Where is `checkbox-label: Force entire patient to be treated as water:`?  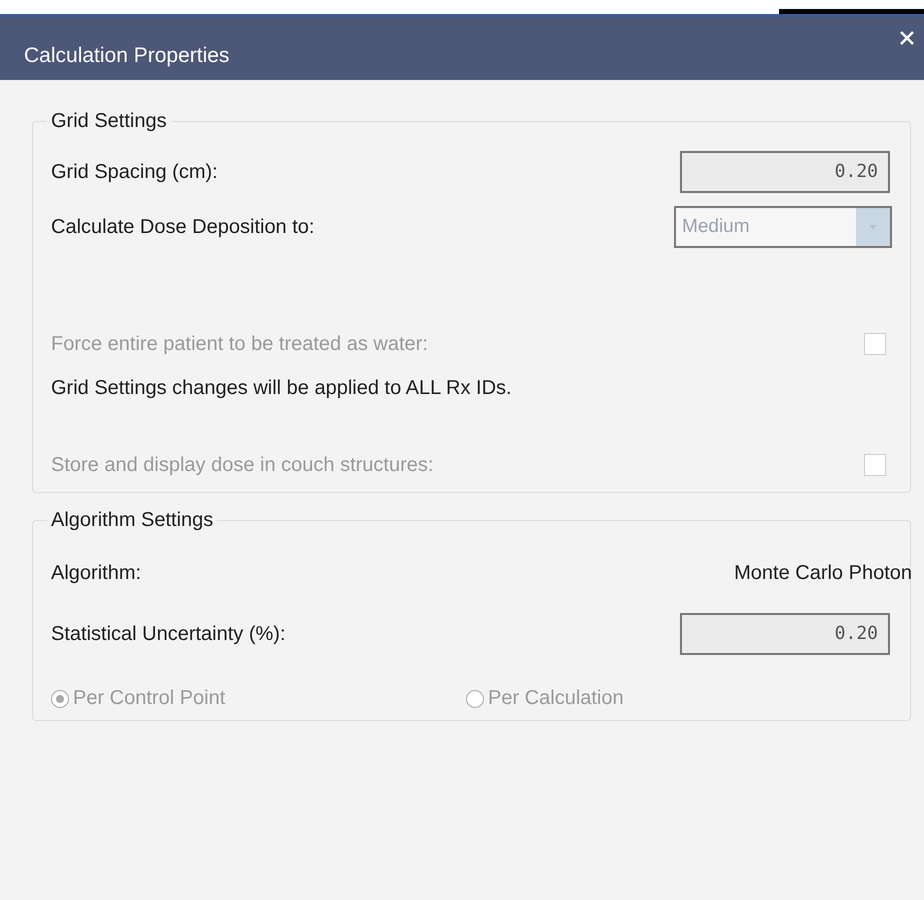 checkbox-label: Force entire patient to be treated as water: is located at coordinates (239, 344).